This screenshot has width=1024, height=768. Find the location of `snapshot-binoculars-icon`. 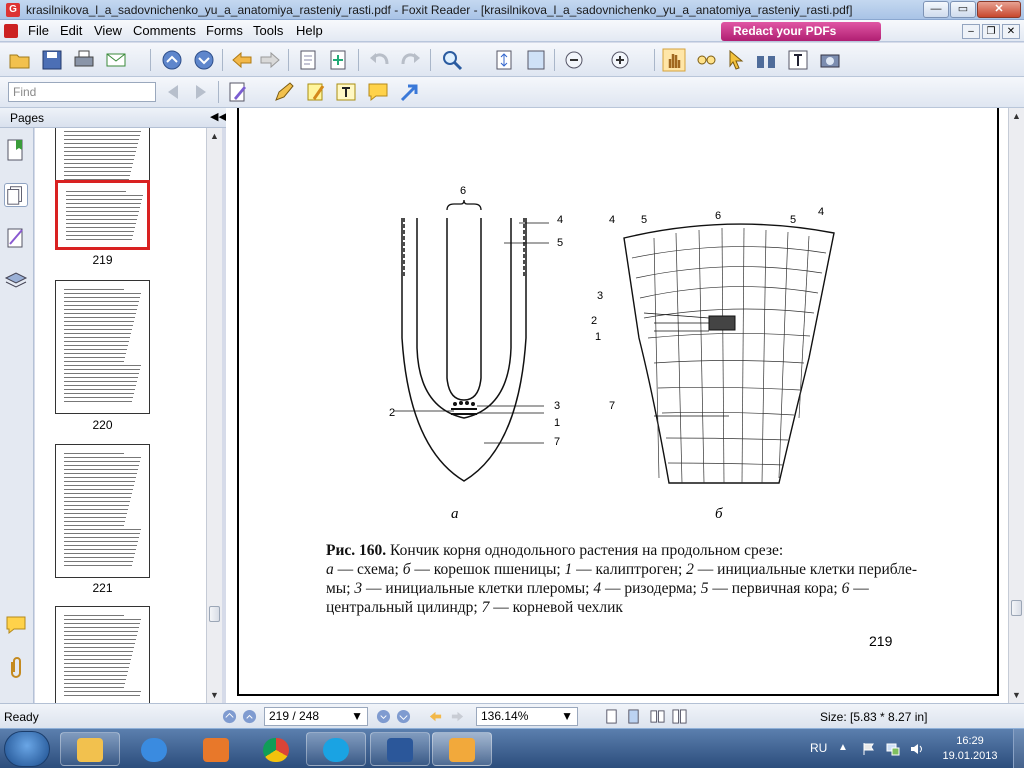

snapshot-binoculars-icon is located at coordinates (766, 60).